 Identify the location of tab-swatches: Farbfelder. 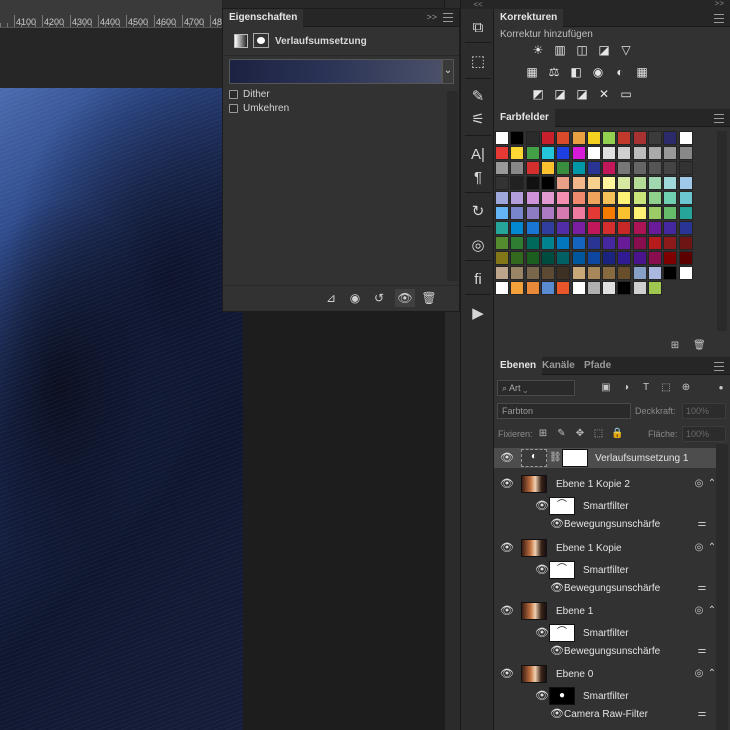
(524, 118).